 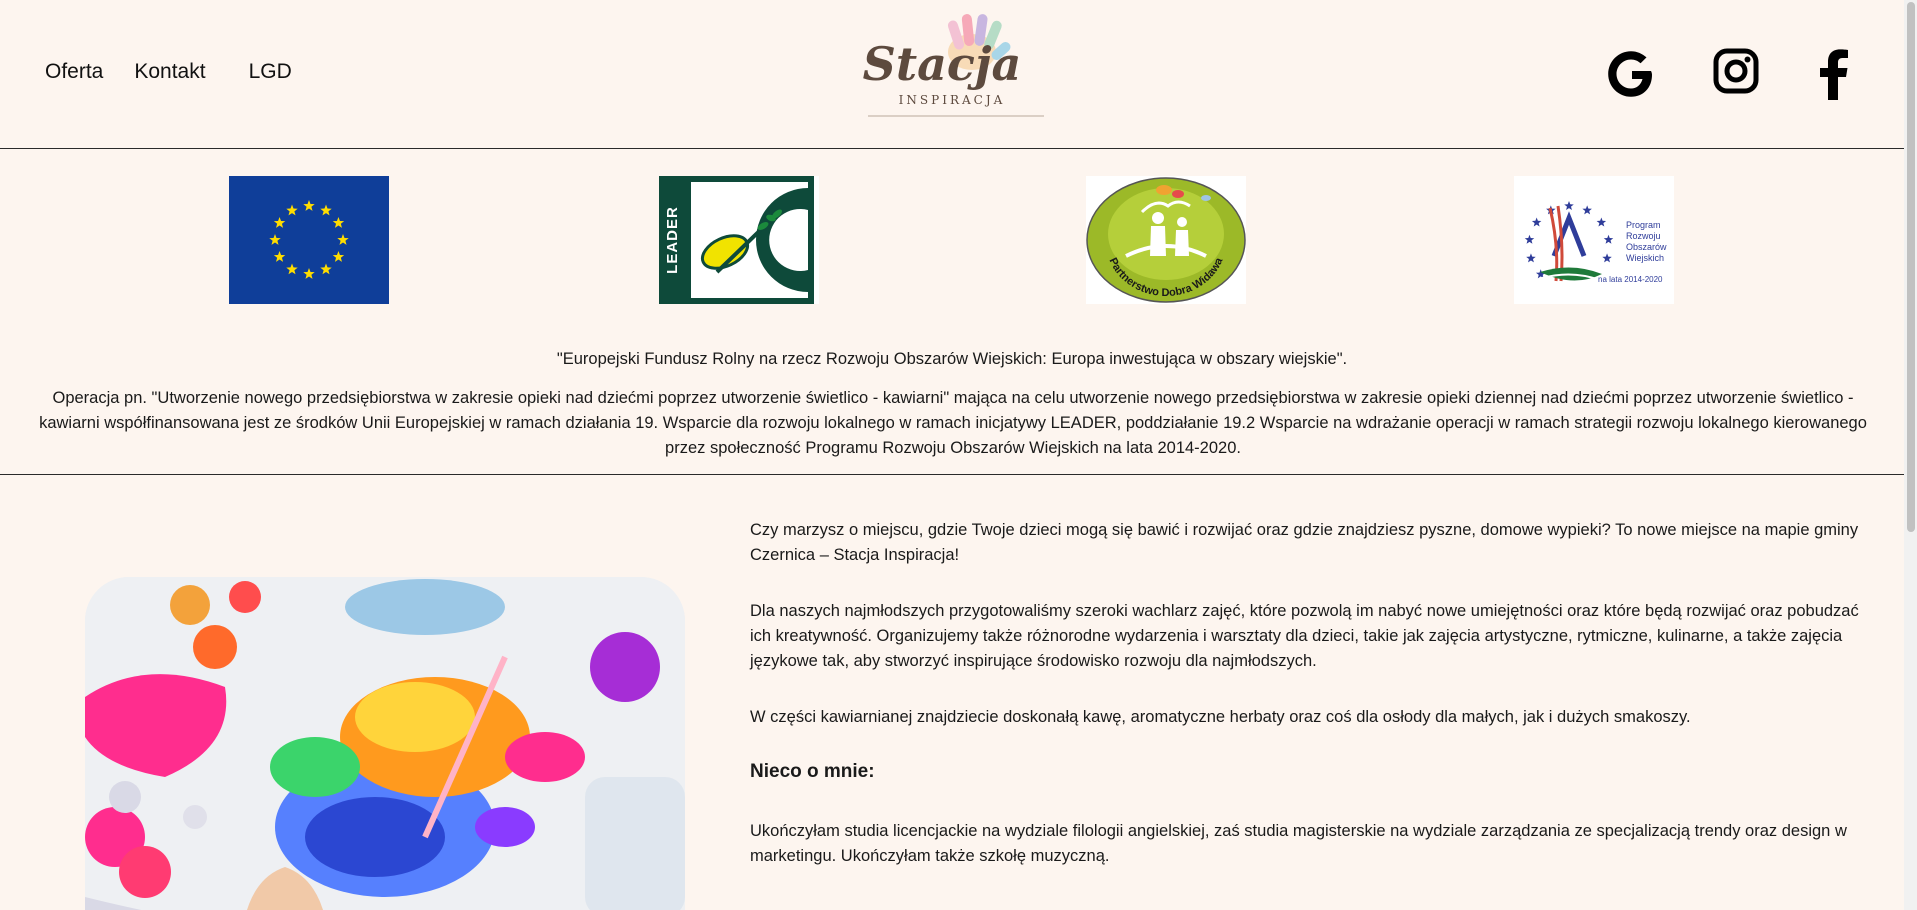 What do you see at coordinates (1646, 247) in the screenshot?
I see `prow-text-3: Obszarów` at bounding box center [1646, 247].